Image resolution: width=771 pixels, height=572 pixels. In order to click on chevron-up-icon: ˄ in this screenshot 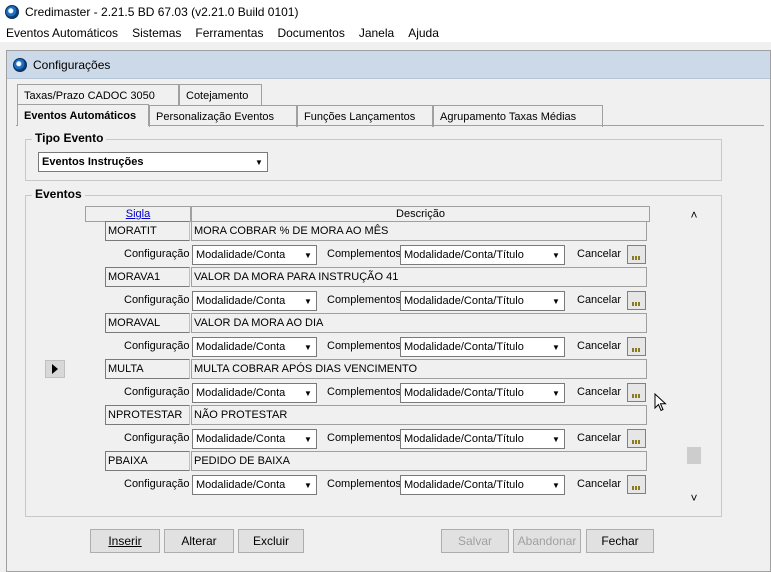, I will do `click(694, 215)`.